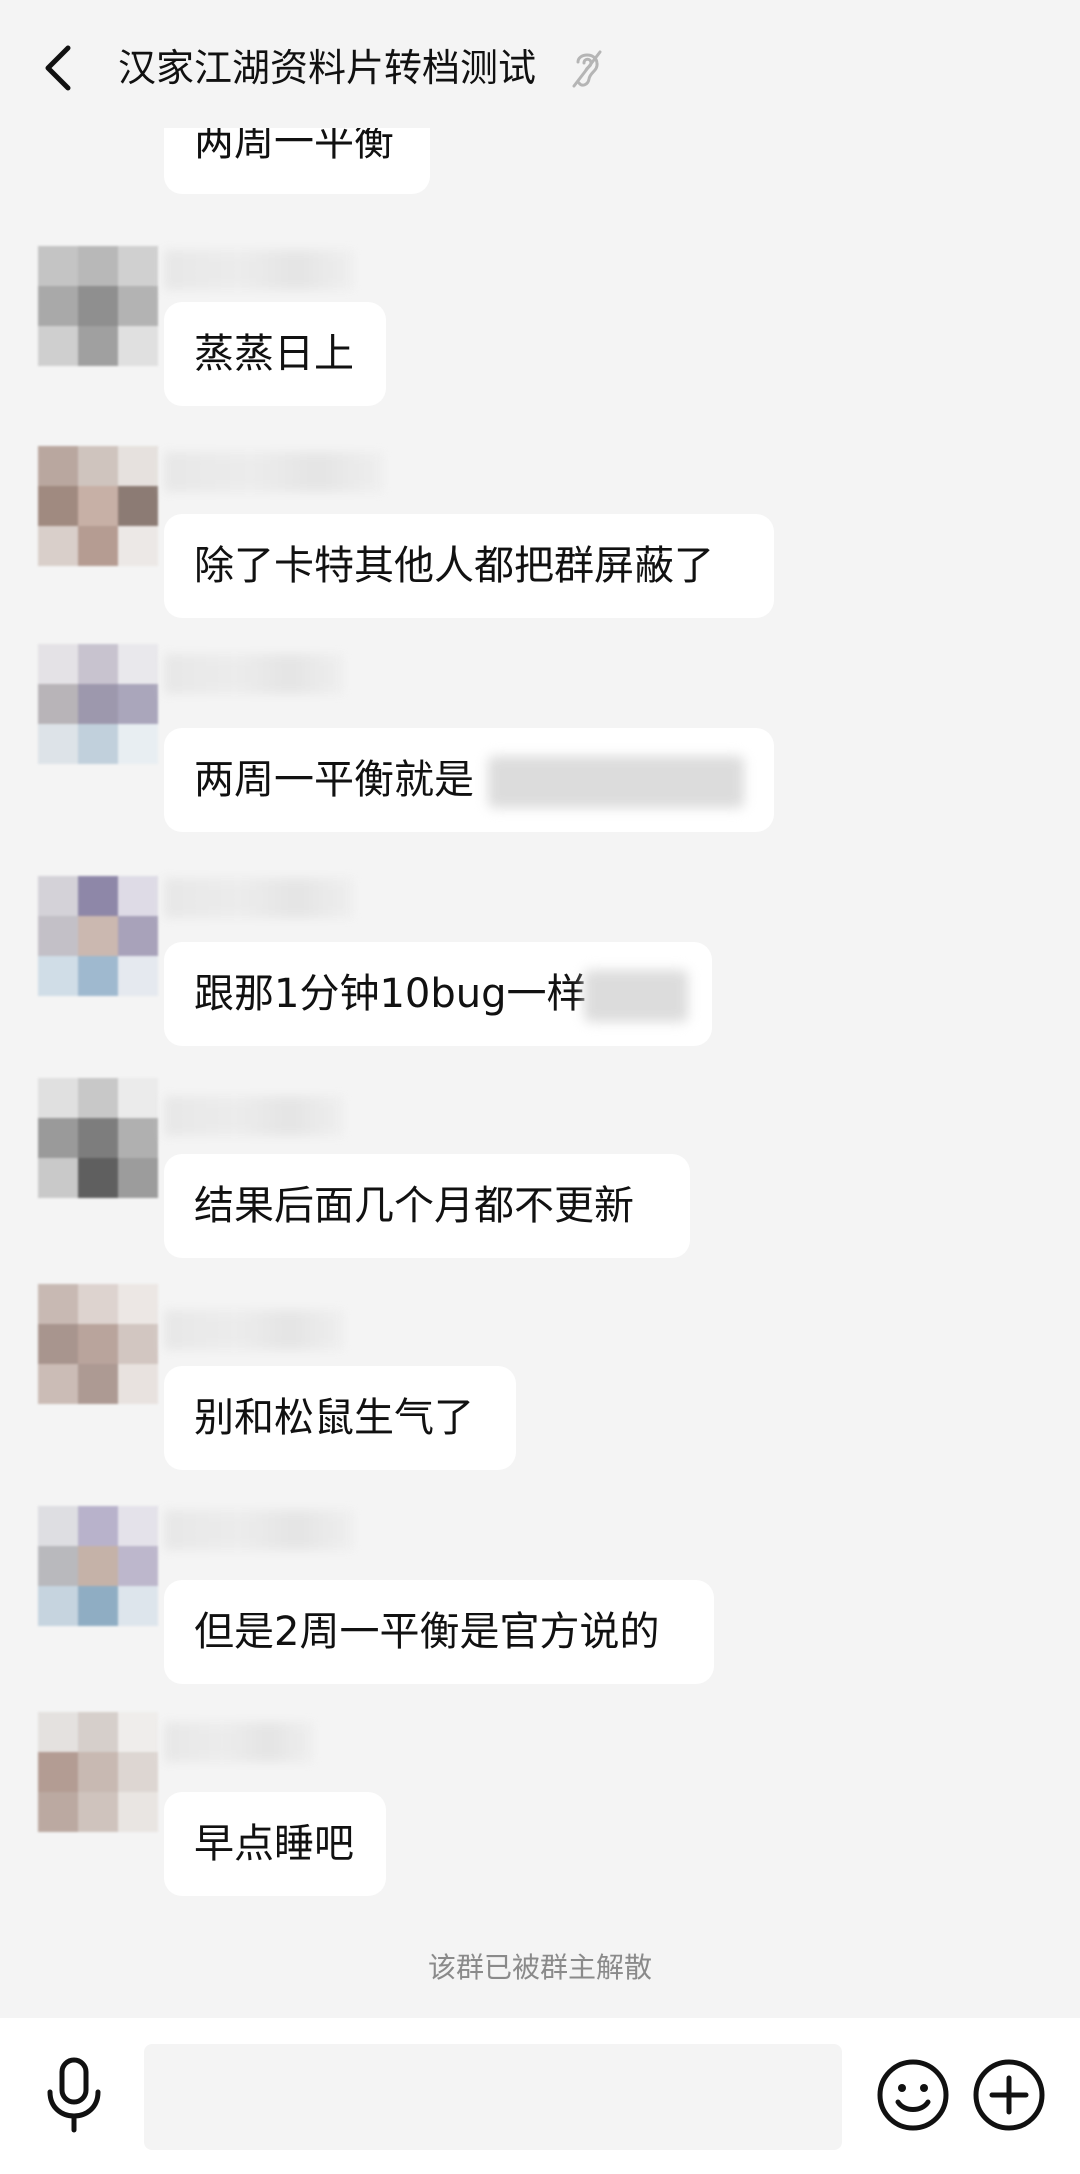 This screenshot has height=2174, width=1080. Describe the element at coordinates (390, 994) in the screenshot. I see `message-text: 跟那1分钟10bug一样` at that location.